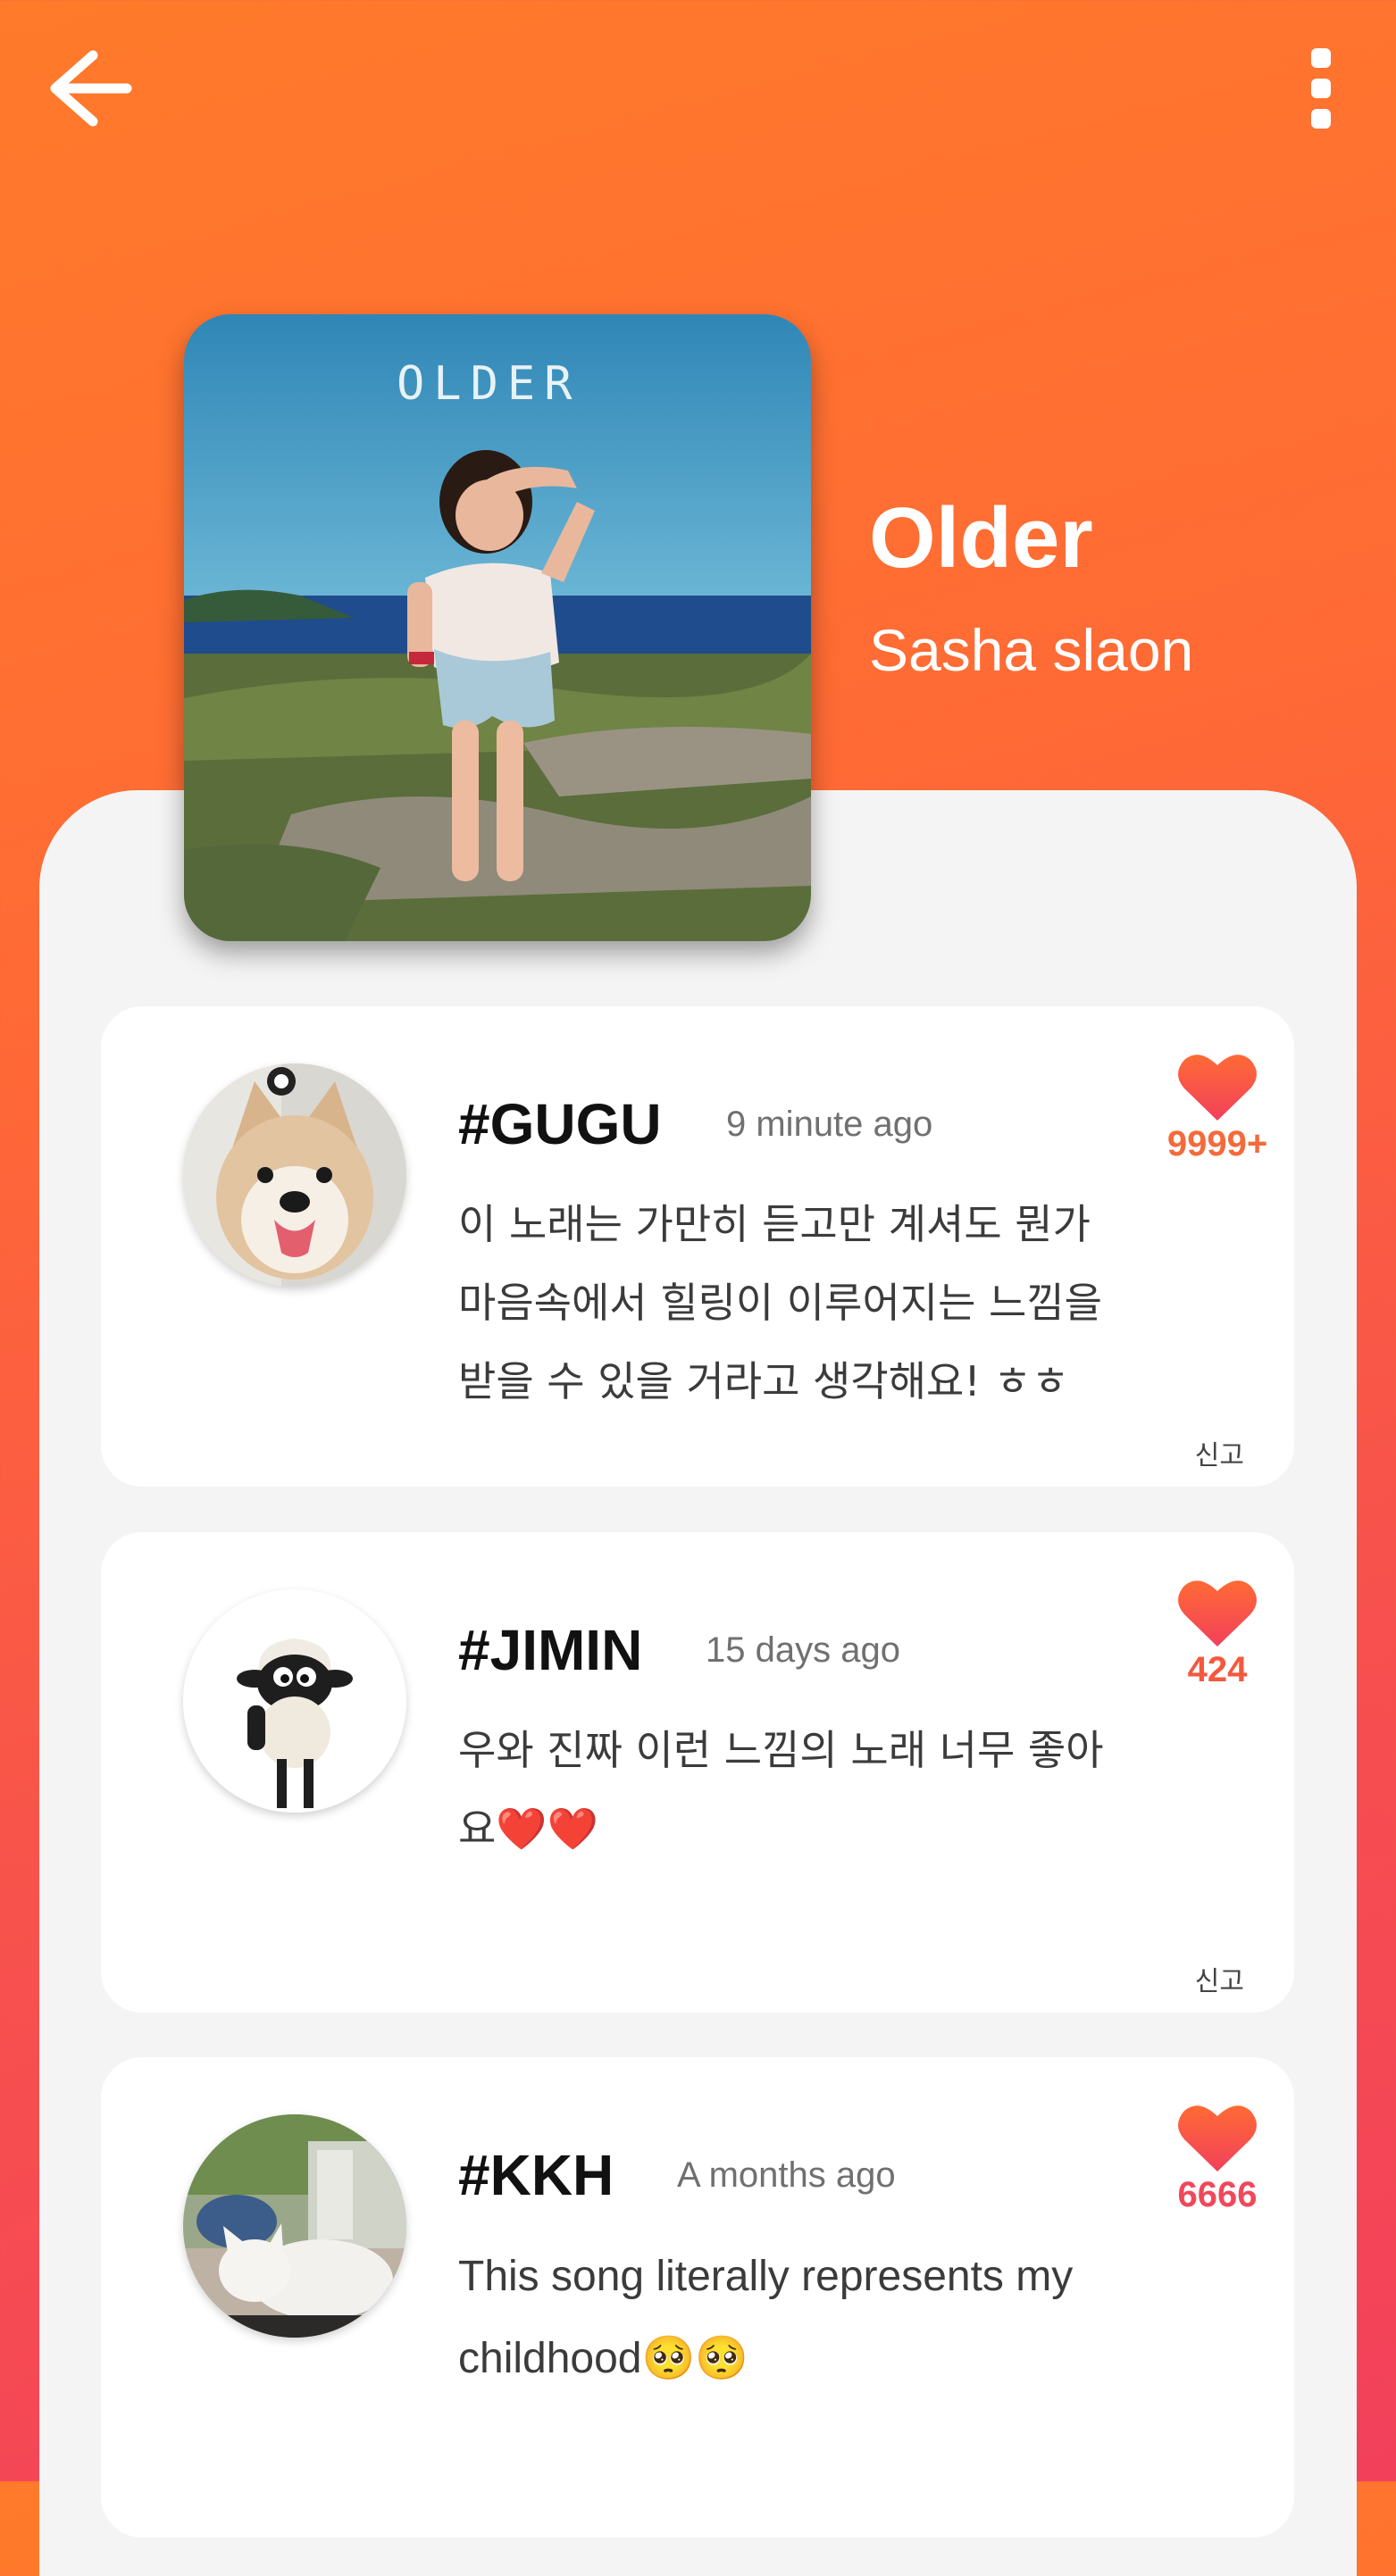  What do you see at coordinates (781, 1789) in the screenshot?
I see `comment-text: 우와 진짜 이런 느낌의 노래 너무 좋아요❤️❤️` at bounding box center [781, 1789].